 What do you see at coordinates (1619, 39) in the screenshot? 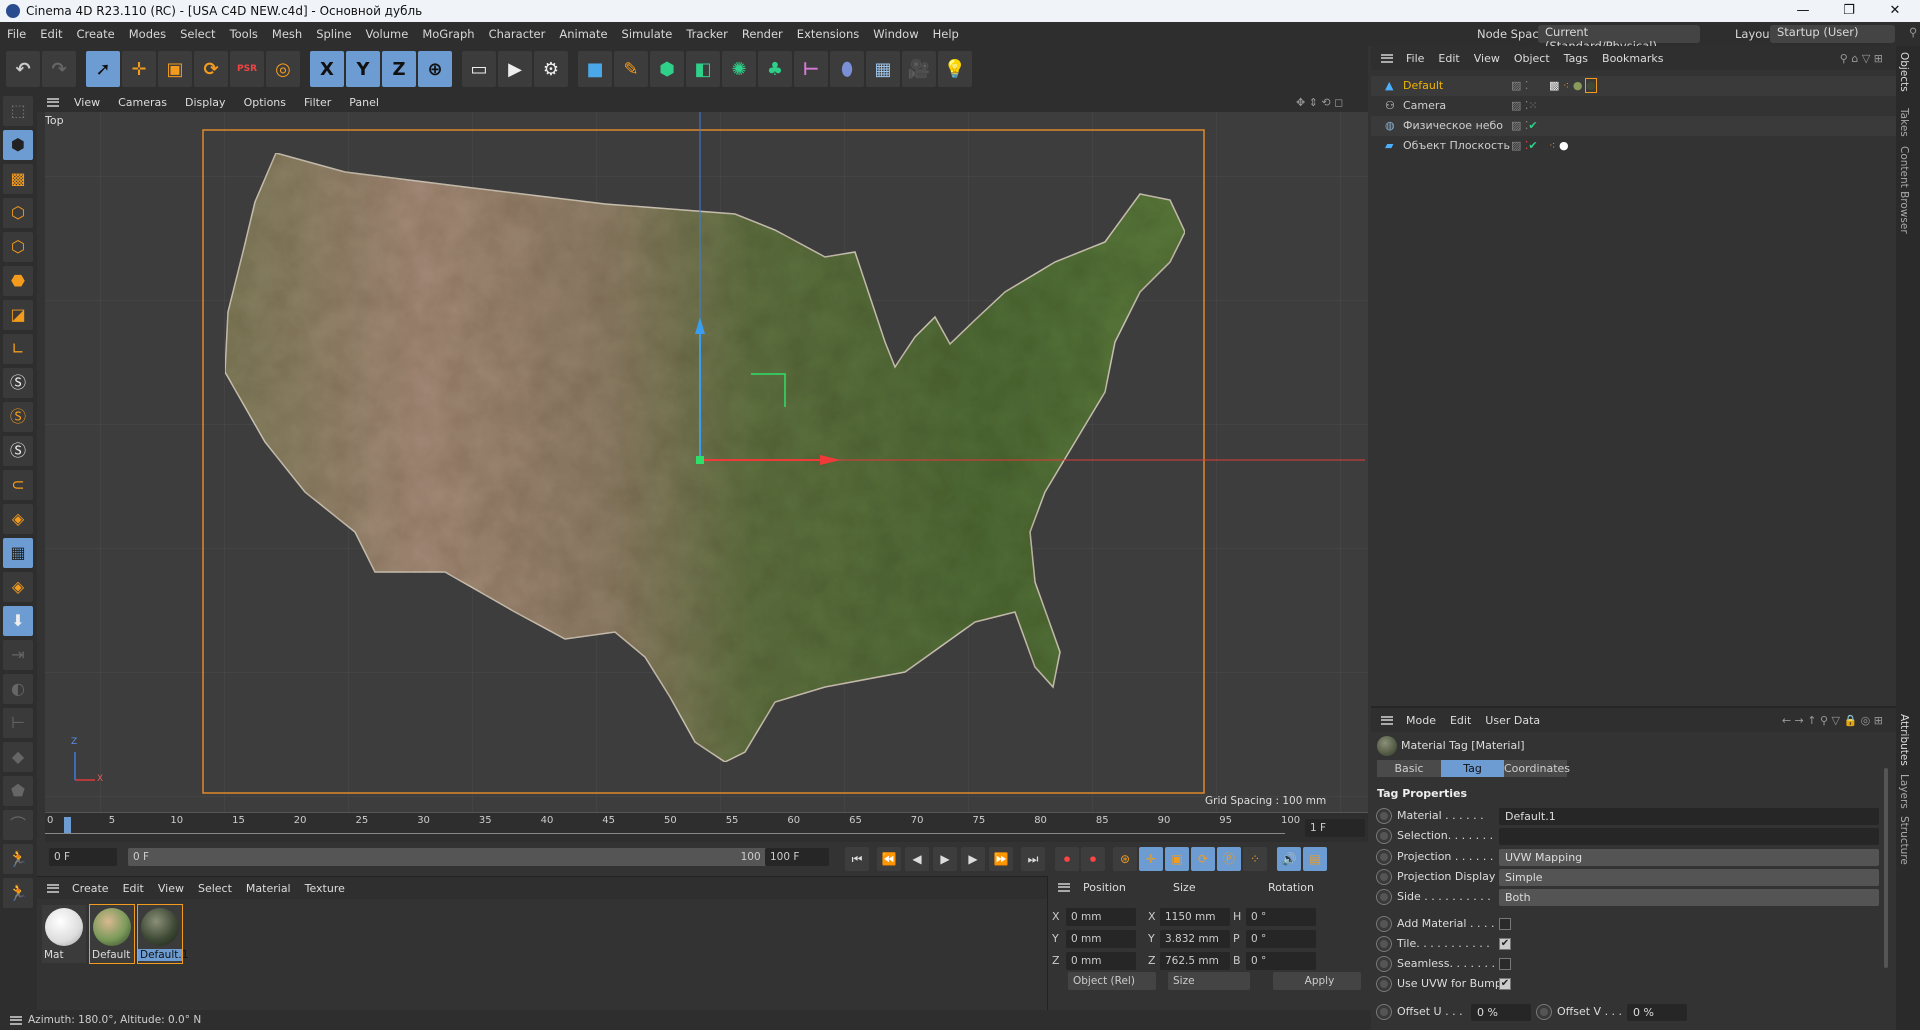
I see `node-space-dropdown: Current (Standard/Physical)` at bounding box center [1619, 39].